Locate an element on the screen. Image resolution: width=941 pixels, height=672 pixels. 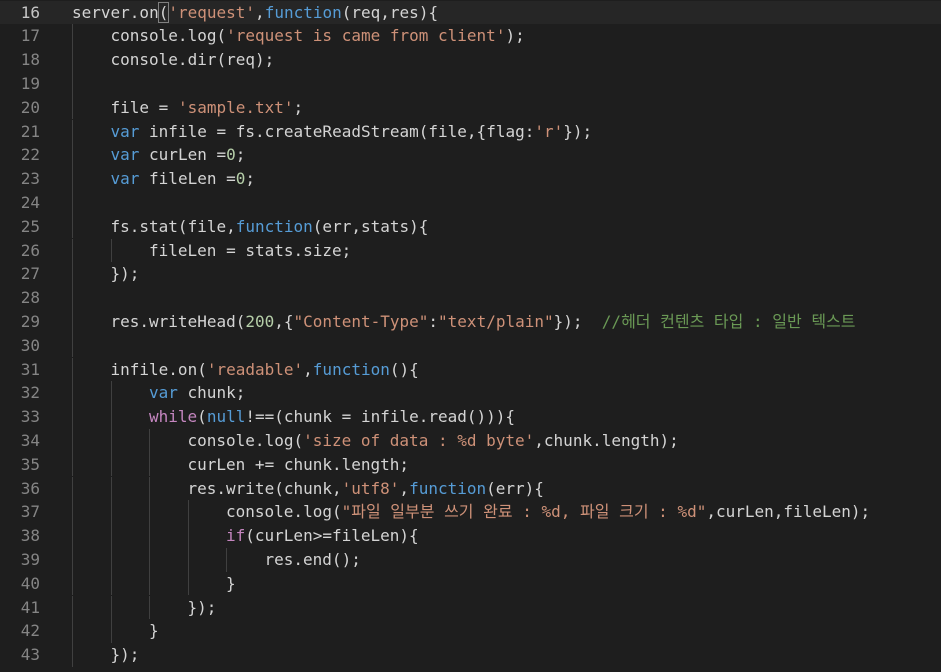
code-line: 28 is located at coordinates (470, 298).